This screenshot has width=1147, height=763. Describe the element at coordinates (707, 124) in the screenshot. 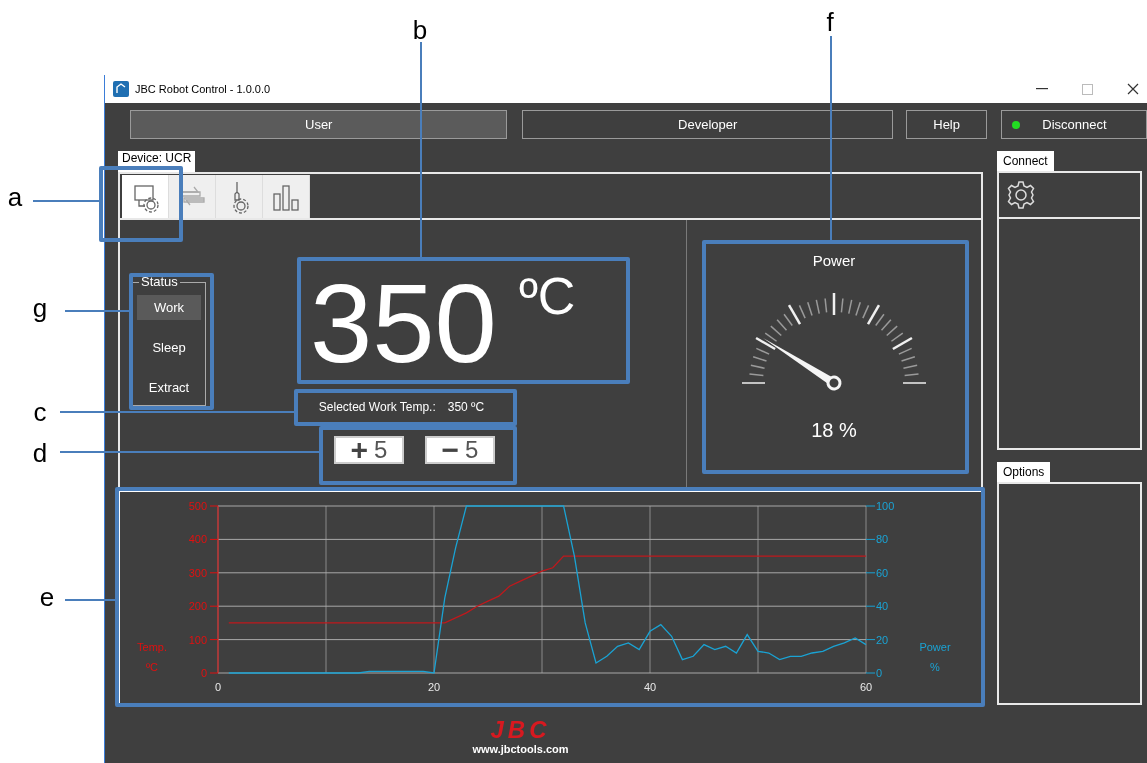

I see `nav-button: Developer` at that location.